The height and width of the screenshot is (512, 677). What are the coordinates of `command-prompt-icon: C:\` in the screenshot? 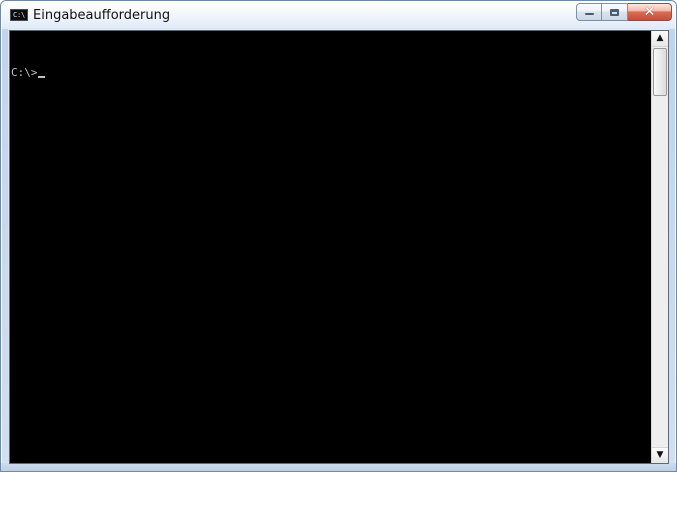 It's located at (19, 15).